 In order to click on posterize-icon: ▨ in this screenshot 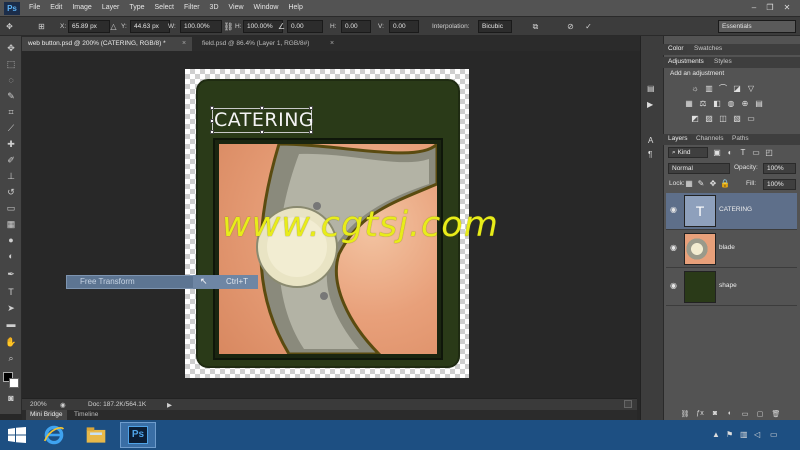, I will do `click(709, 118)`.